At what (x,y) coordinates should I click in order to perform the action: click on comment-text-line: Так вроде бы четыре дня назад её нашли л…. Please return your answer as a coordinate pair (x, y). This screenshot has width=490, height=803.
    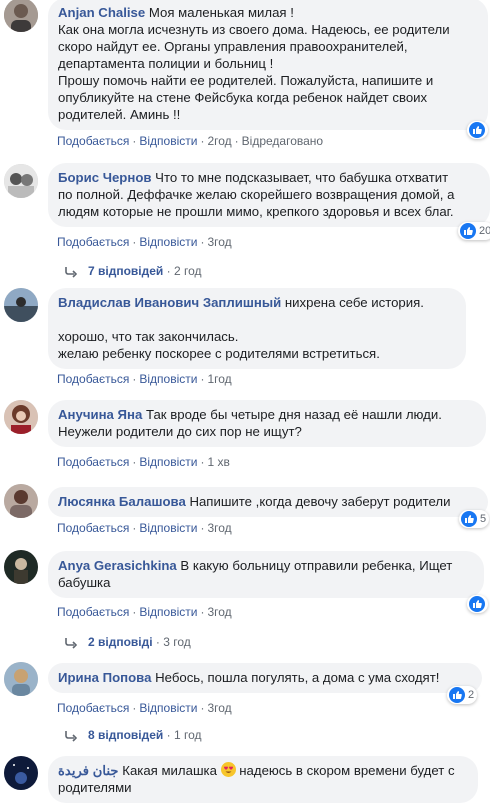
    Looking at the image, I should click on (294, 414).